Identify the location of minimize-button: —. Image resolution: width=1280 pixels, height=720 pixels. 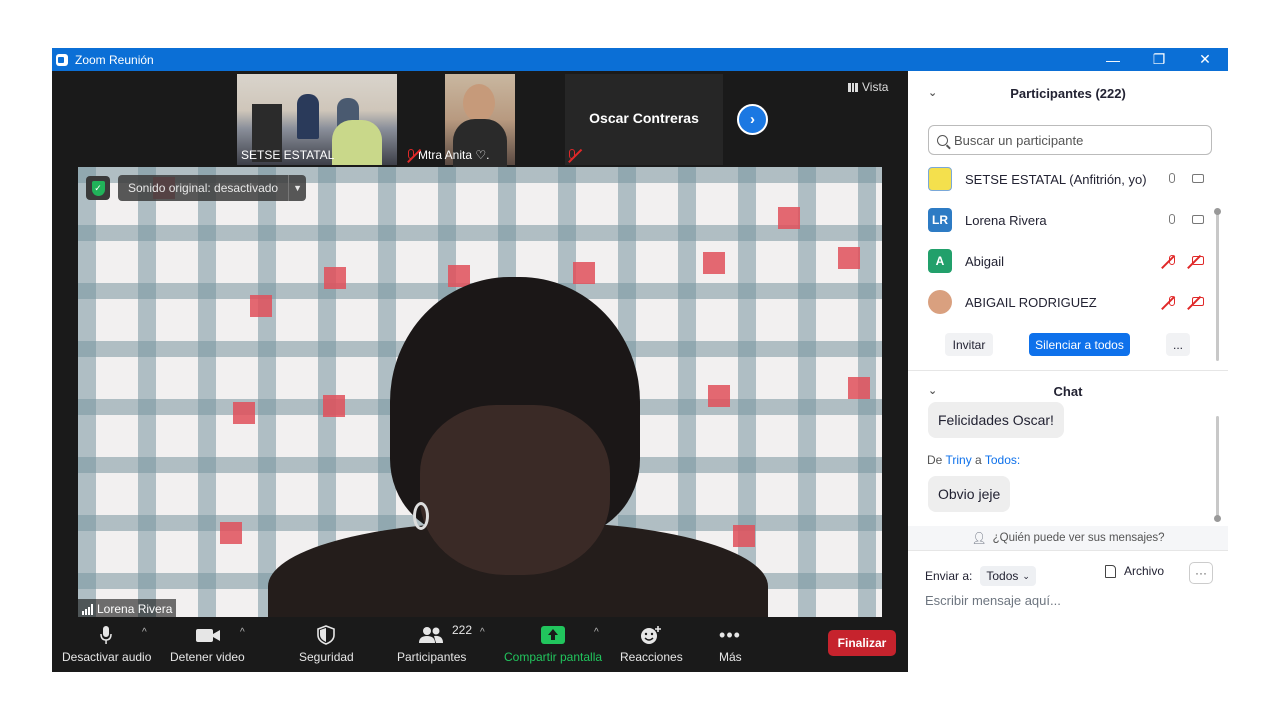
(1113, 59).